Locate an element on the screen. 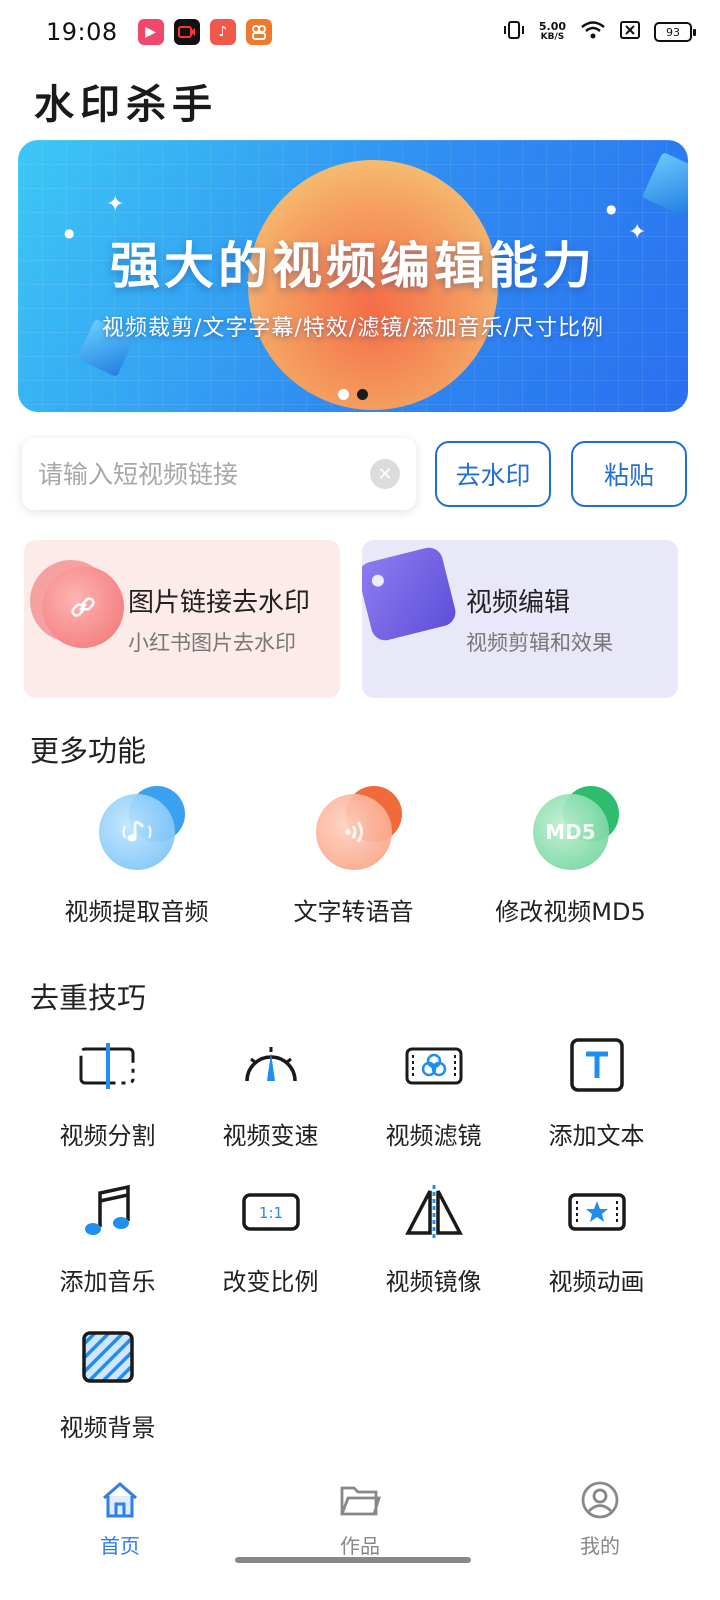  sparkle-icon: ✦ is located at coordinates (115, 204).